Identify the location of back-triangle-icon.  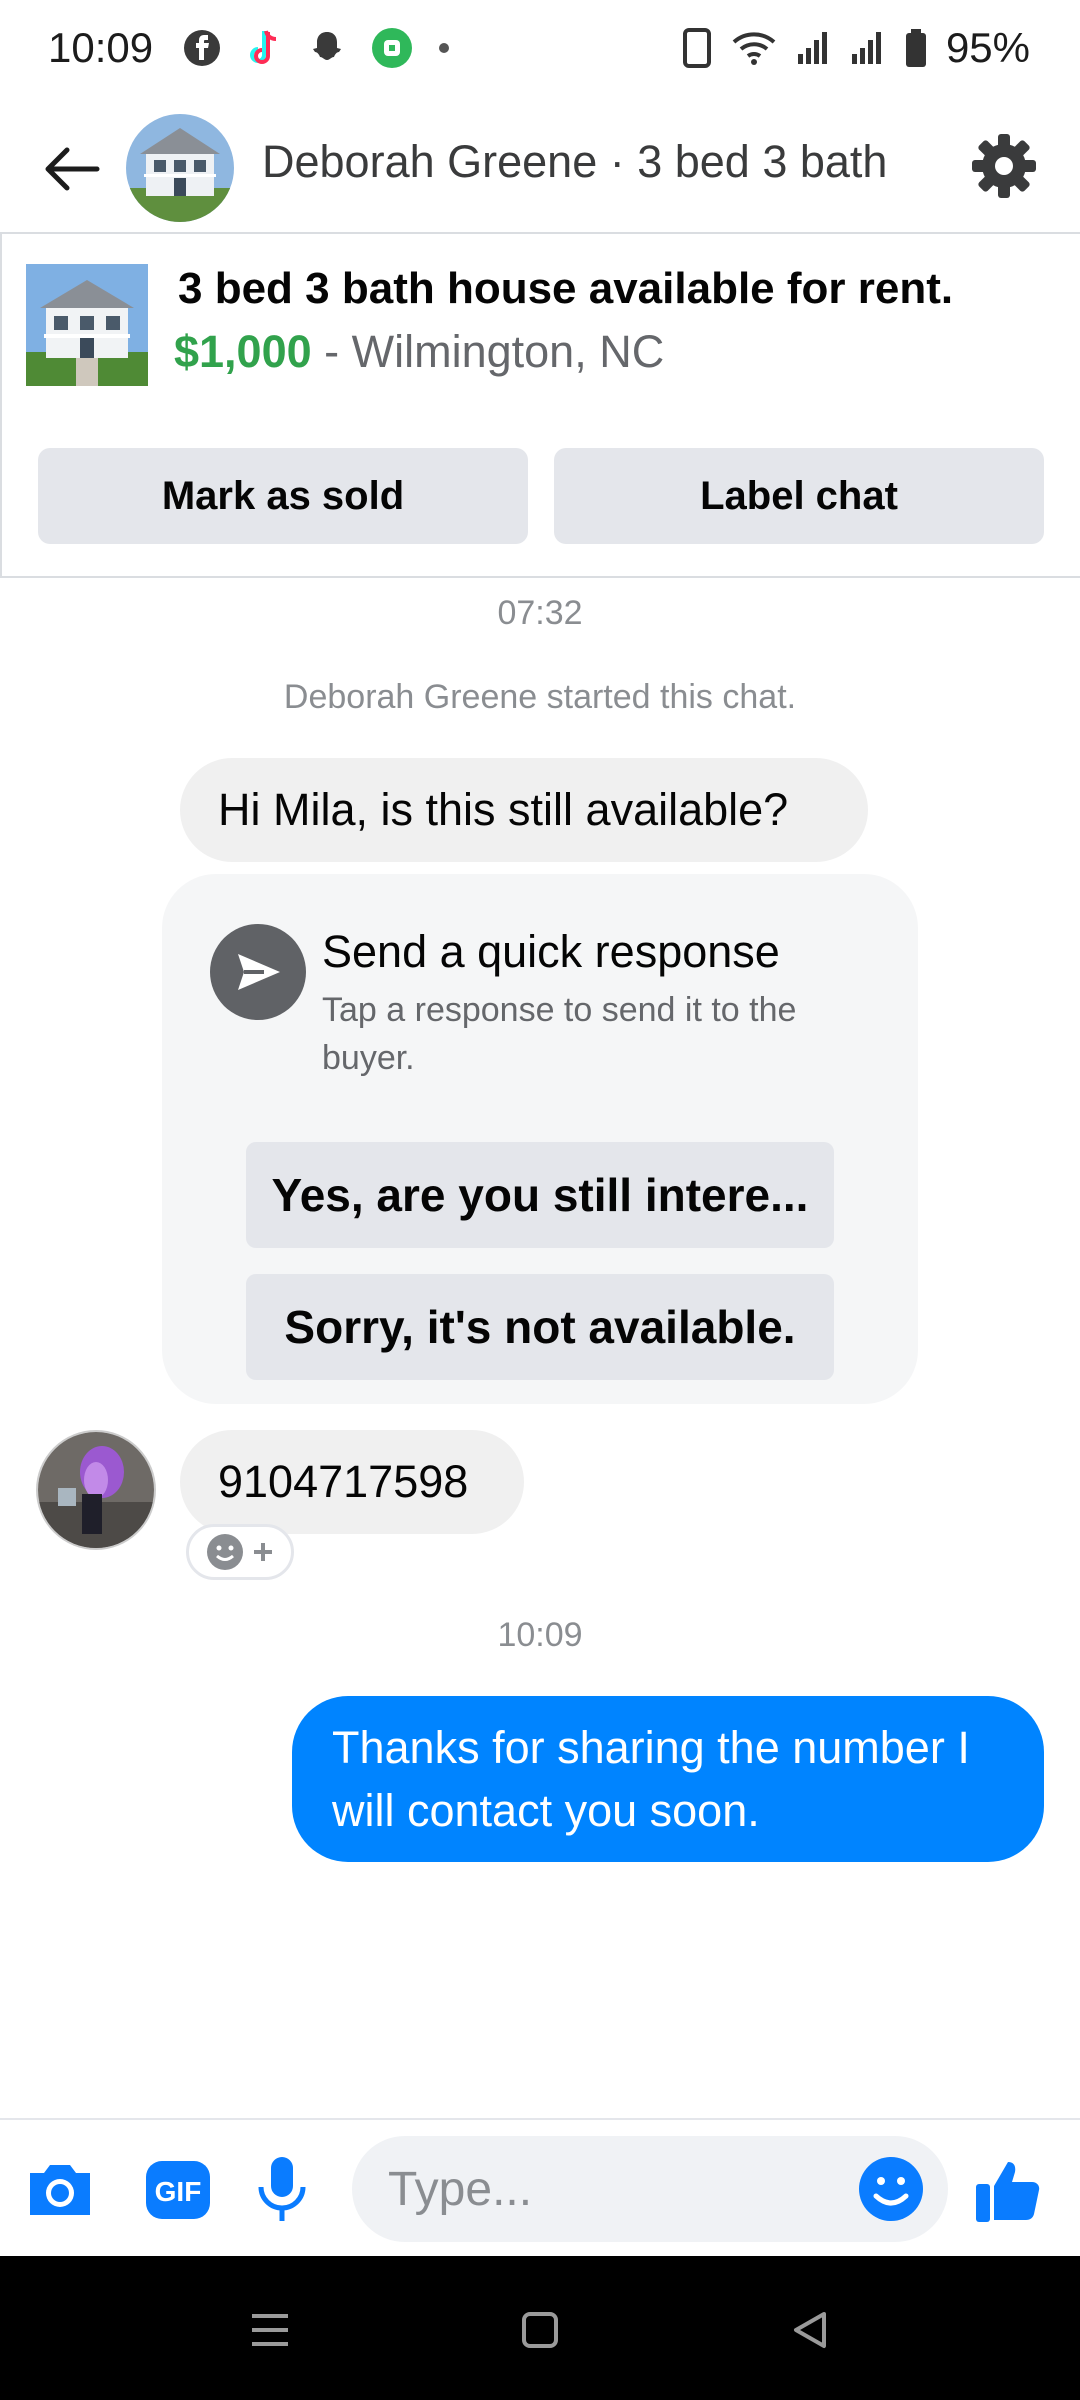
(810, 2330).